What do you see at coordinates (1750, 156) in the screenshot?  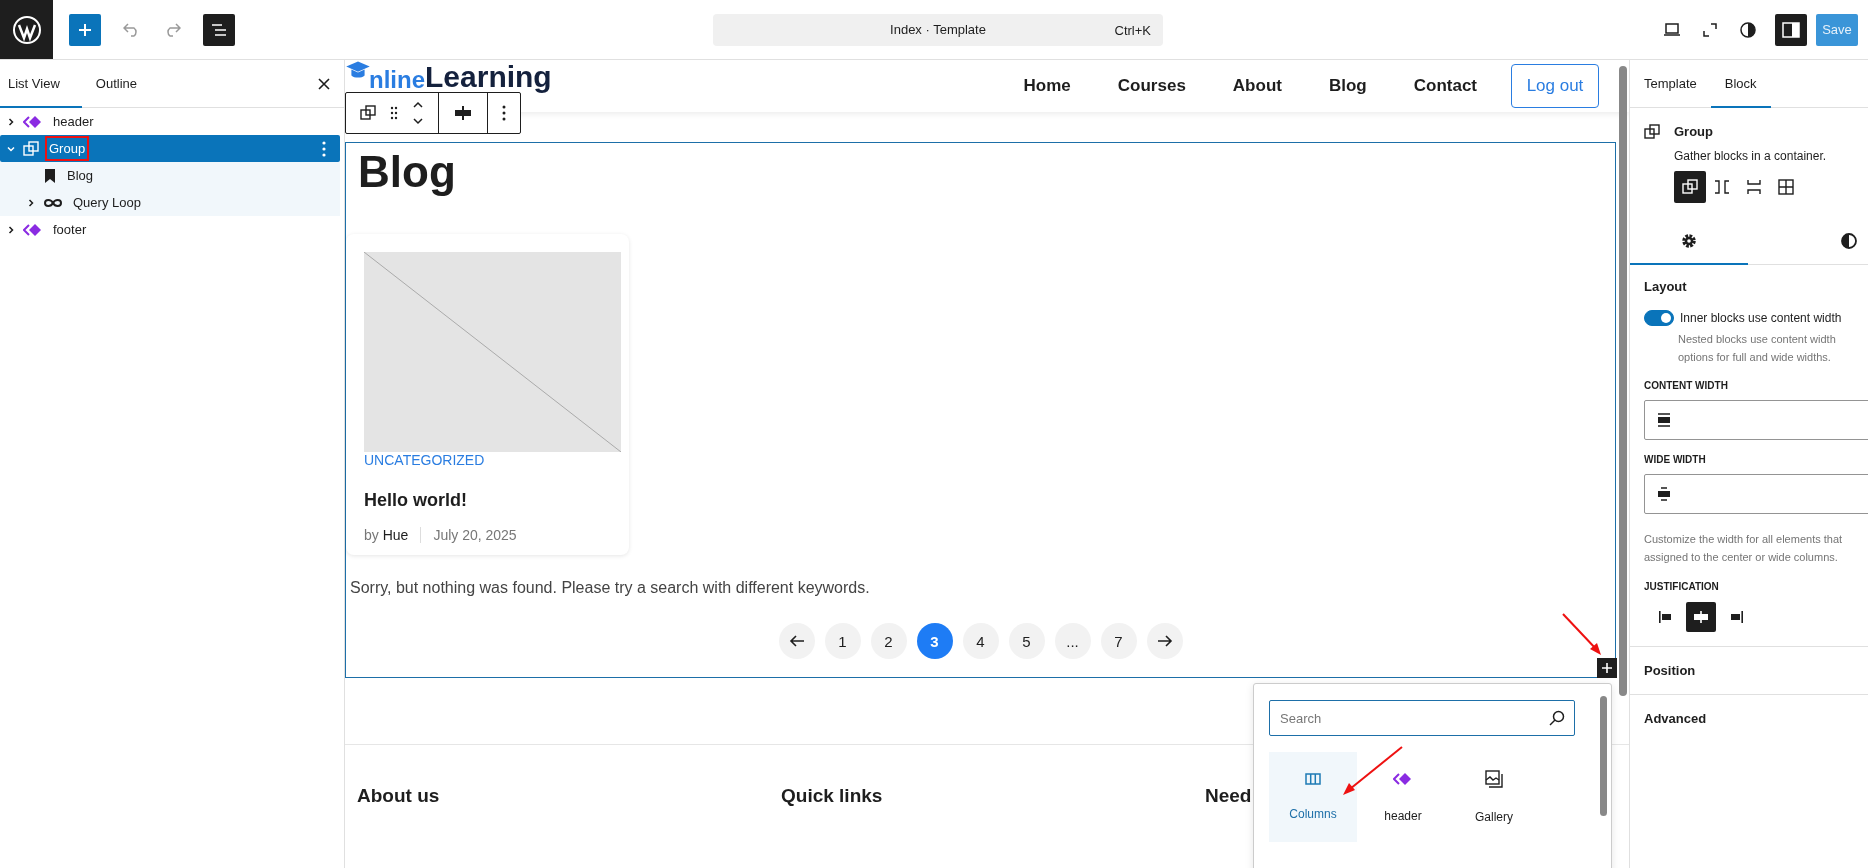 I see `block-description: Gather blocks in a container.` at bounding box center [1750, 156].